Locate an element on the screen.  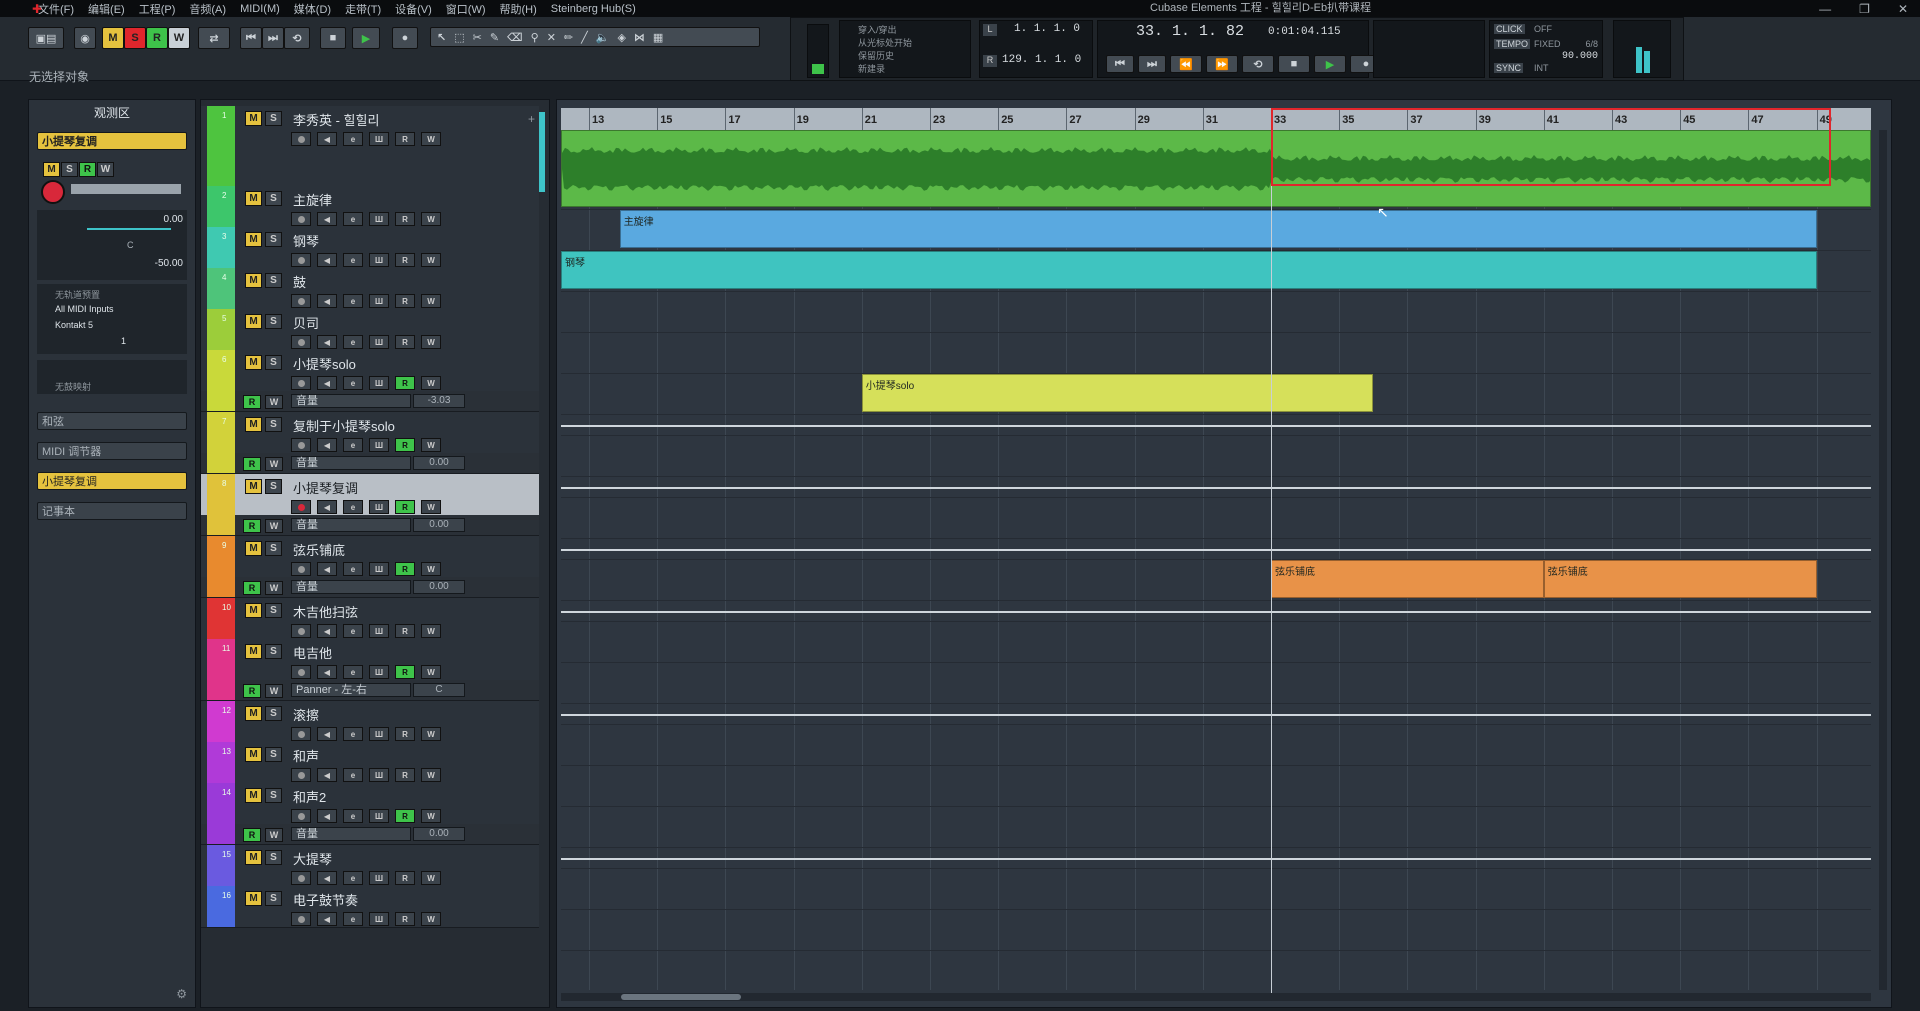
track-row: 7 M S 复制于小提琴solo ◀ e Ш R W is located at coordinates (370, 433).